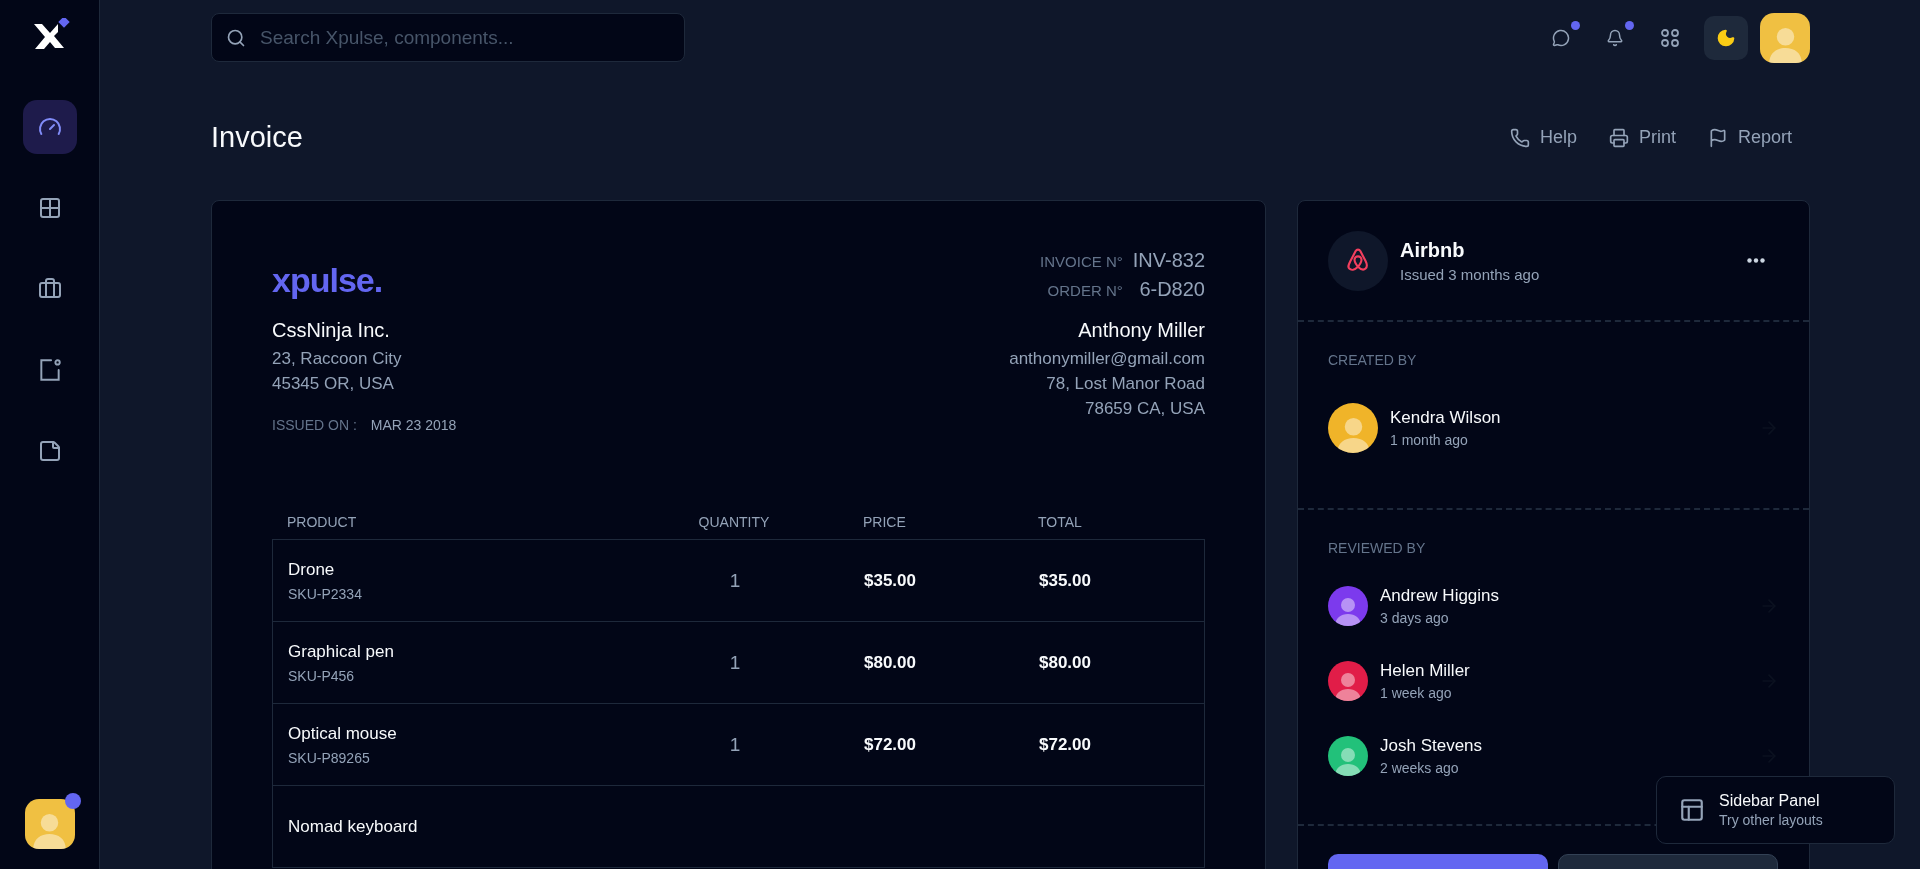 This screenshot has height=869, width=1920. I want to click on moon-icon, so click(1726, 37).